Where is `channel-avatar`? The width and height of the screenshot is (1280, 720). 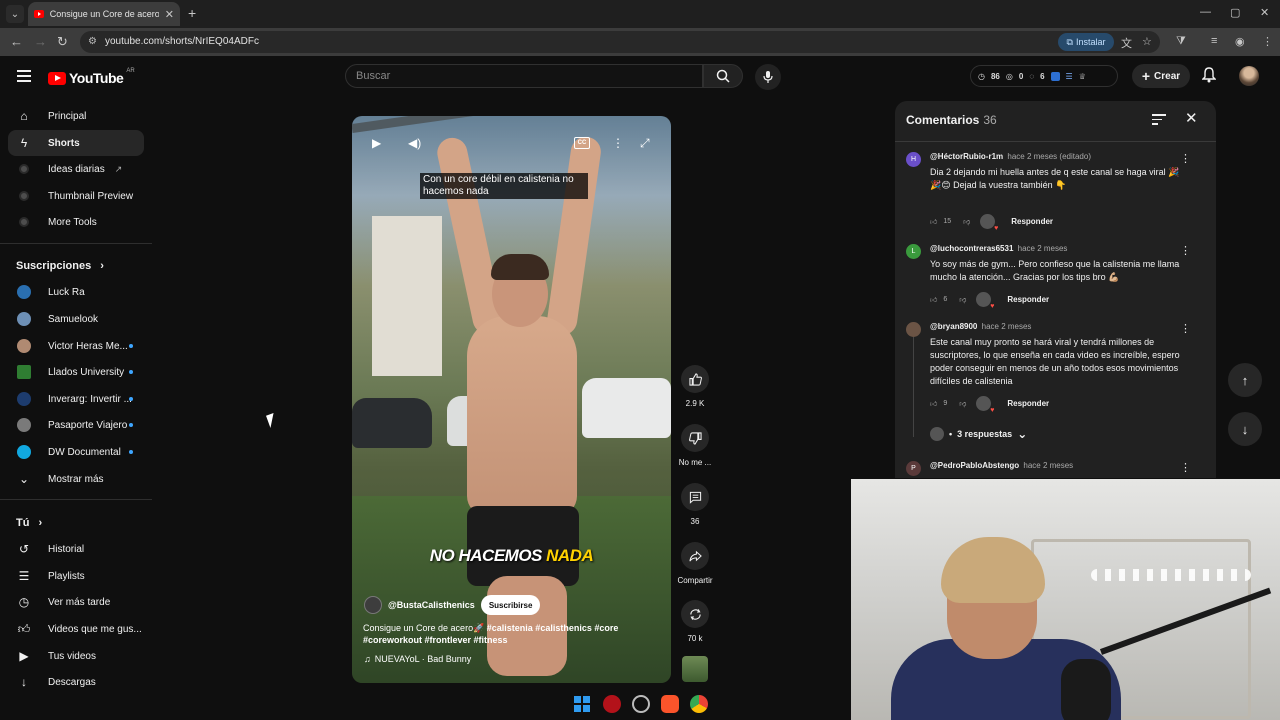 channel-avatar is located at coordinates (373, 605).